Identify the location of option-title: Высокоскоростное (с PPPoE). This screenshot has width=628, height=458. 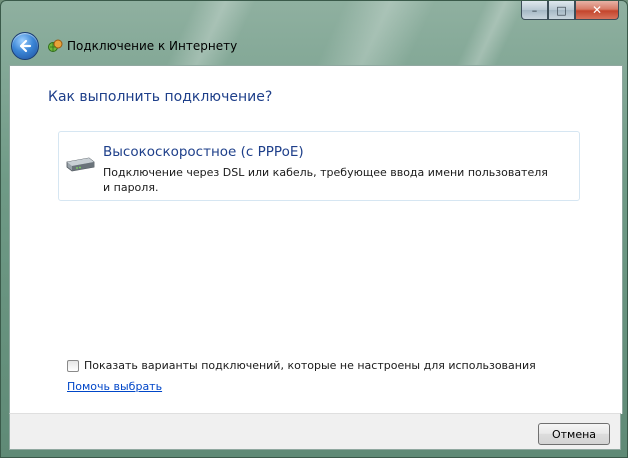
(203, 152).